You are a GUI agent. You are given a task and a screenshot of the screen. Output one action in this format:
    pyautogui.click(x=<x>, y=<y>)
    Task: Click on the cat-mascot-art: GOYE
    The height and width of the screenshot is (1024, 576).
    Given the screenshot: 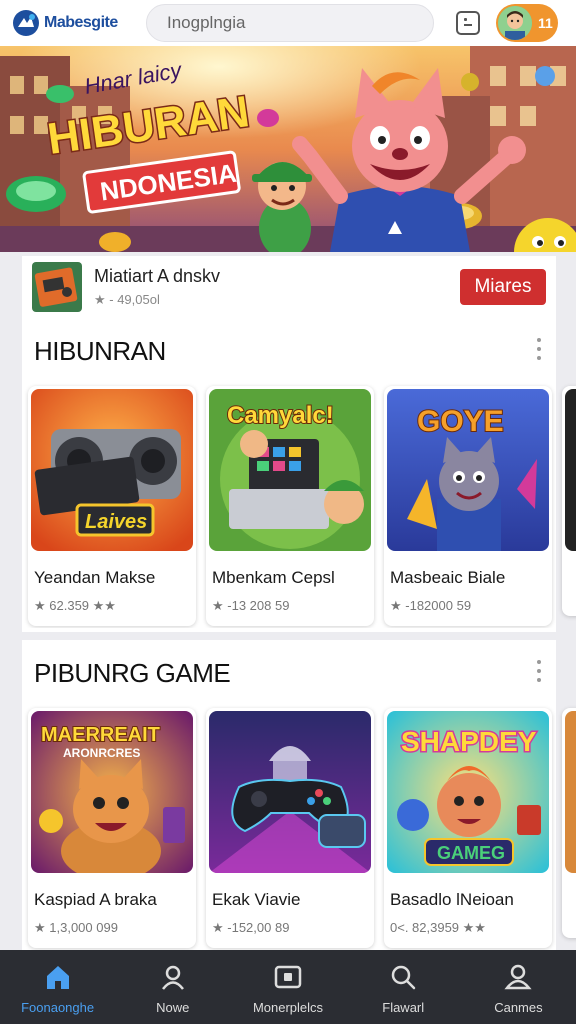 What is the action you would take?
    pyautogui.click(x=468, y=470)
    